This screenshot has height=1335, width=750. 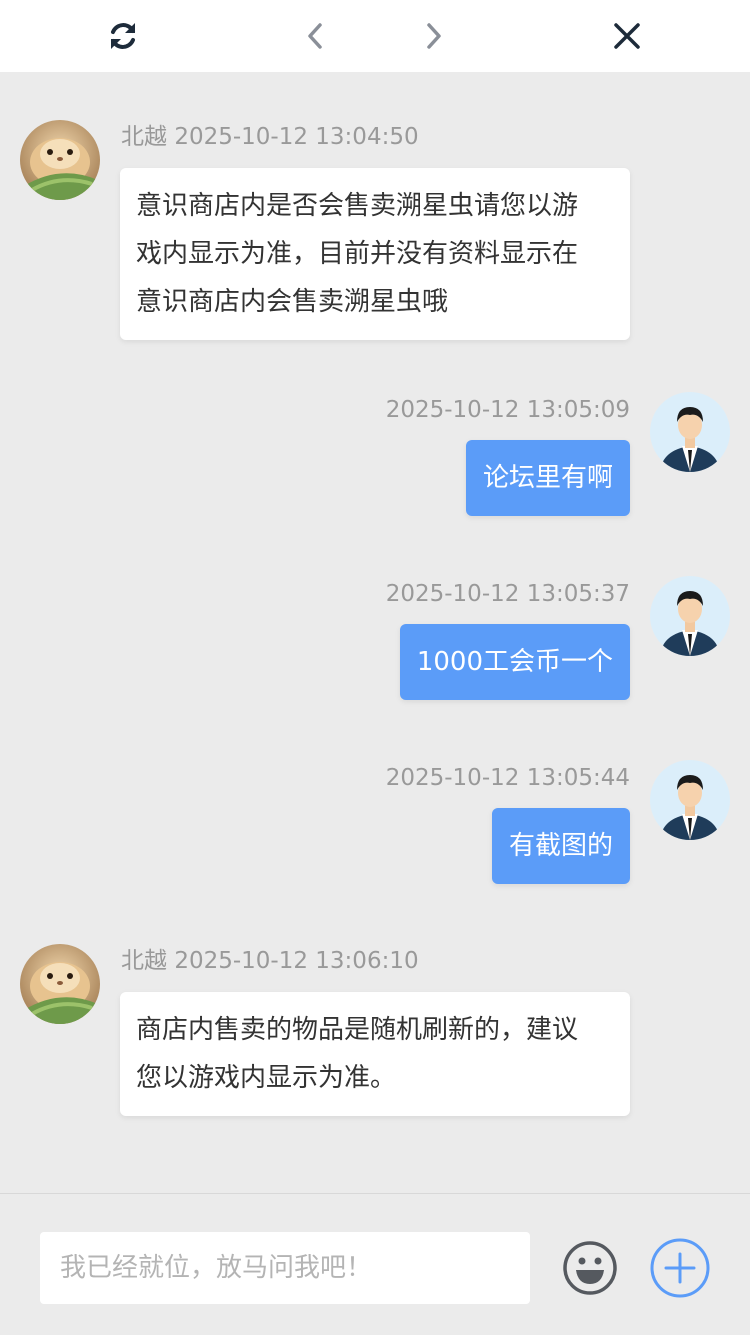 What do you see at coordinates (296, 961) in the screenshot?
I see `timestamp: 2025-10-12 13:06:10` at bounding box center [296, 961].